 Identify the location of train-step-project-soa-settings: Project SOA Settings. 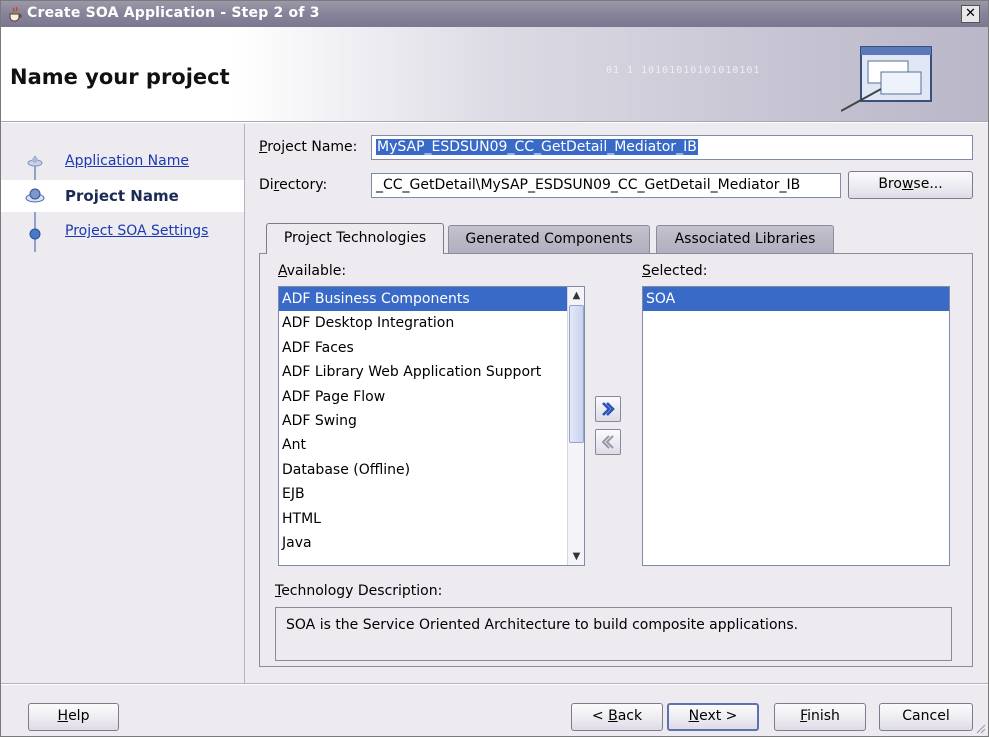
(122, 232).